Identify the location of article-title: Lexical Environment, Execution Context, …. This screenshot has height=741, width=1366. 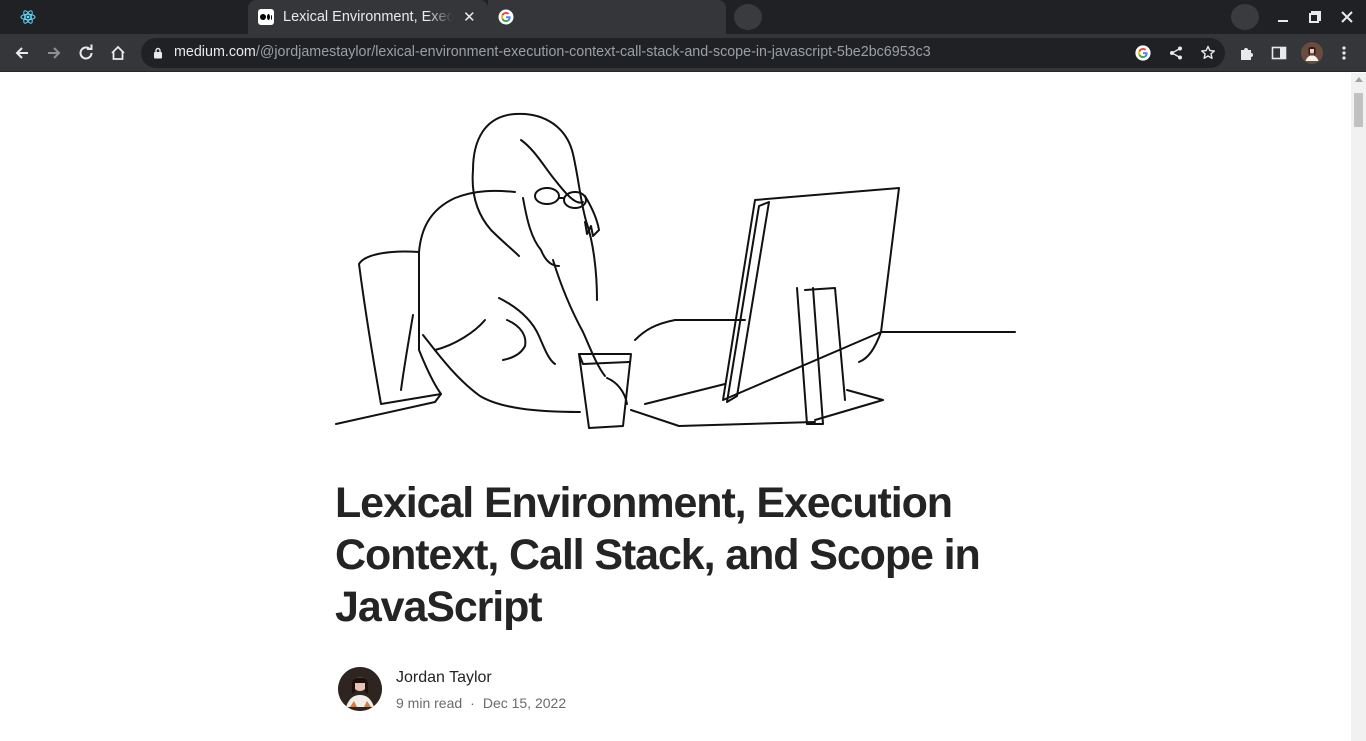
(658, 555).